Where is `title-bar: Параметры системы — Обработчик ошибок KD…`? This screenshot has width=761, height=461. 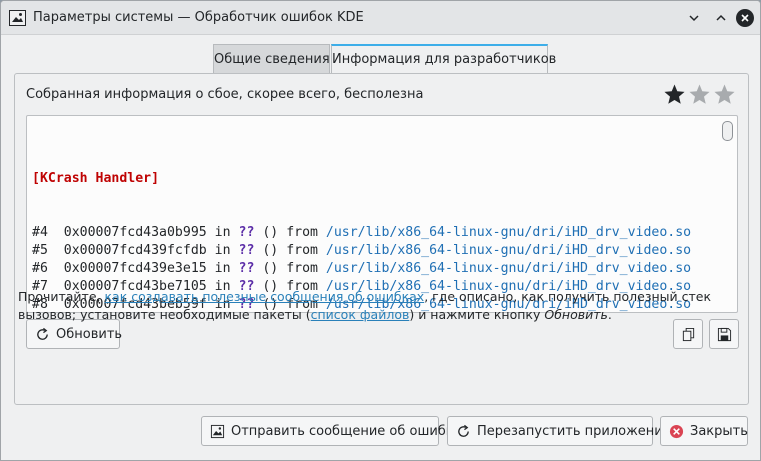 title-bar: Параметры системы — Обработчик ошибок KD… is located at coordinates (380, 18).